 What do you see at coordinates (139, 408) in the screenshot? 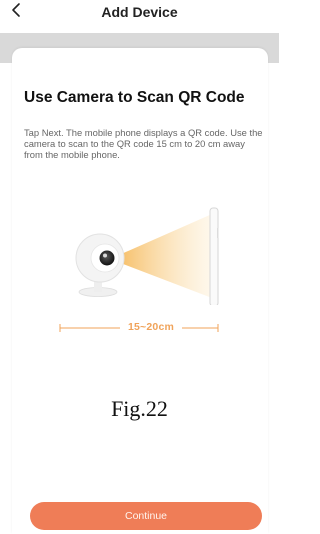
I see `figure-caption: Fig.22` at bounding box center [139, 408].